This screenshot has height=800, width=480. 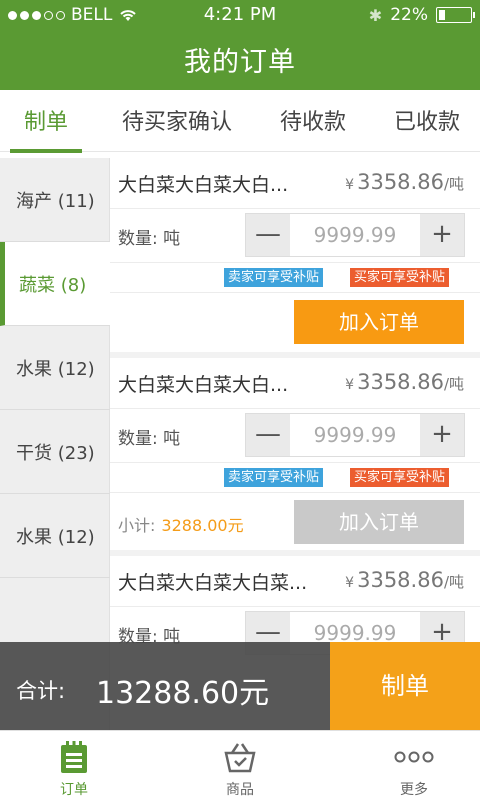 I want to click on page-title: 我的订单, so click(x=240, y=62).